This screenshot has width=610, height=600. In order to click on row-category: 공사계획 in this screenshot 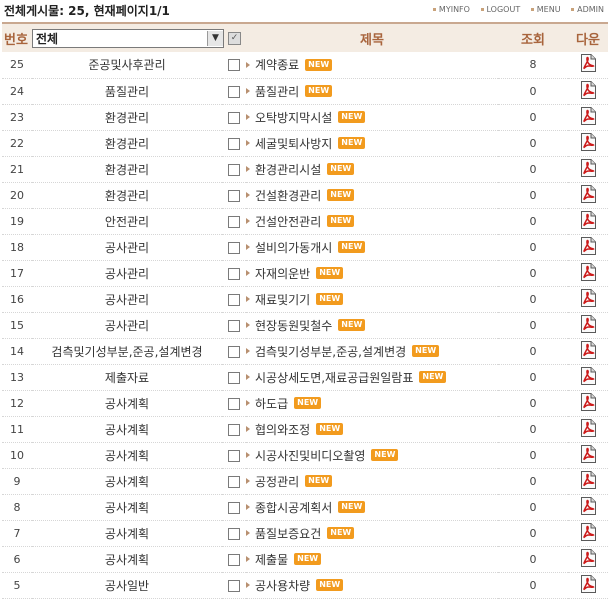, I will do `click(127, 507)`.